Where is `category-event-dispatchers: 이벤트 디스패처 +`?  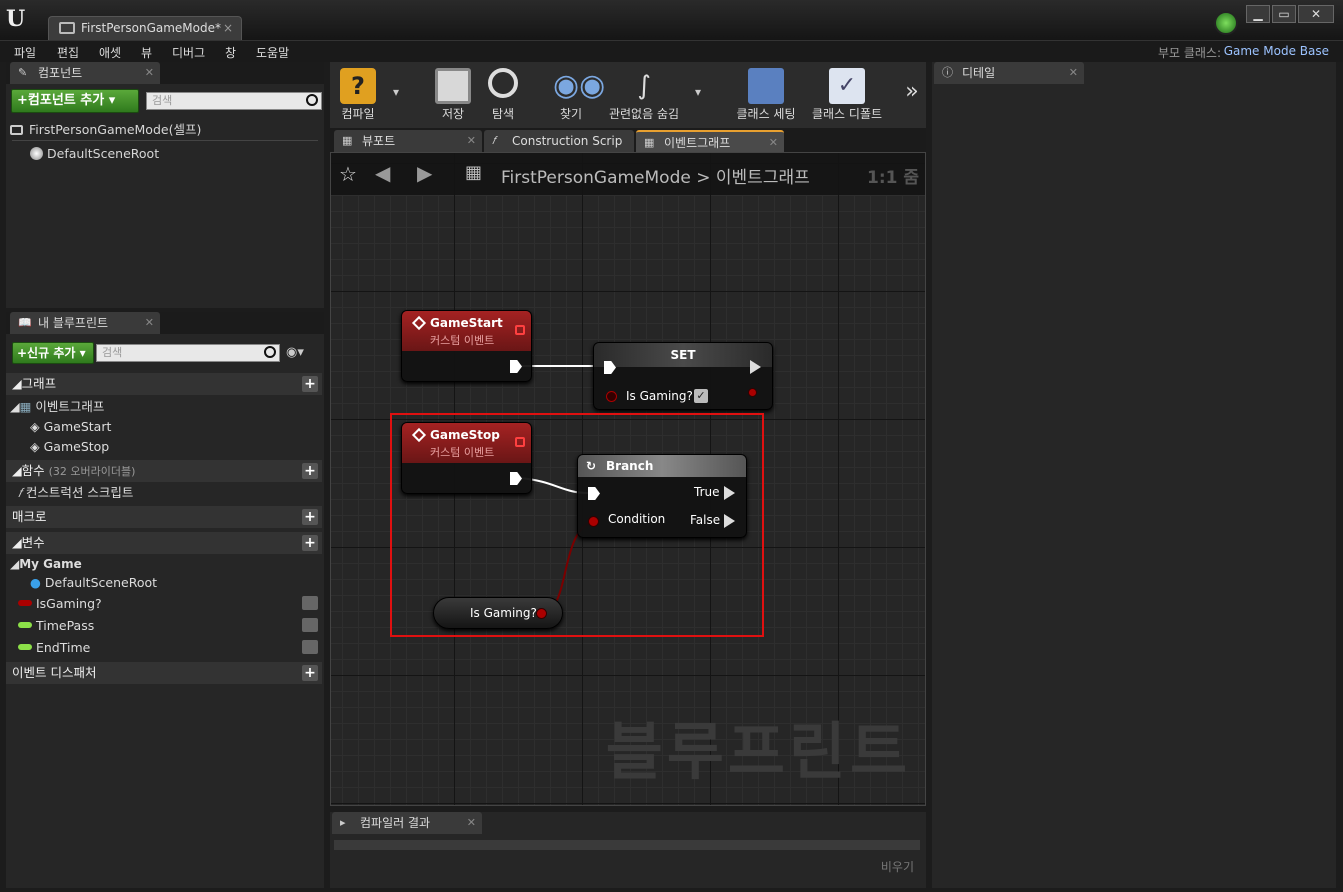
category-event-dispatchers: 이벤트 디스패처 + is located at coordinates (164, 673).